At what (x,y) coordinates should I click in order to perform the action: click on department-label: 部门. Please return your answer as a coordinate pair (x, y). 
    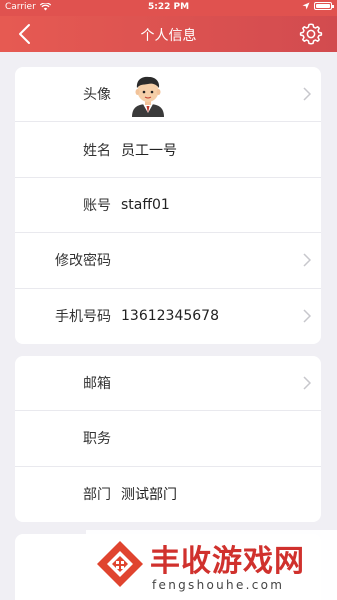
    Looking at the image, I should click on (97, 495).